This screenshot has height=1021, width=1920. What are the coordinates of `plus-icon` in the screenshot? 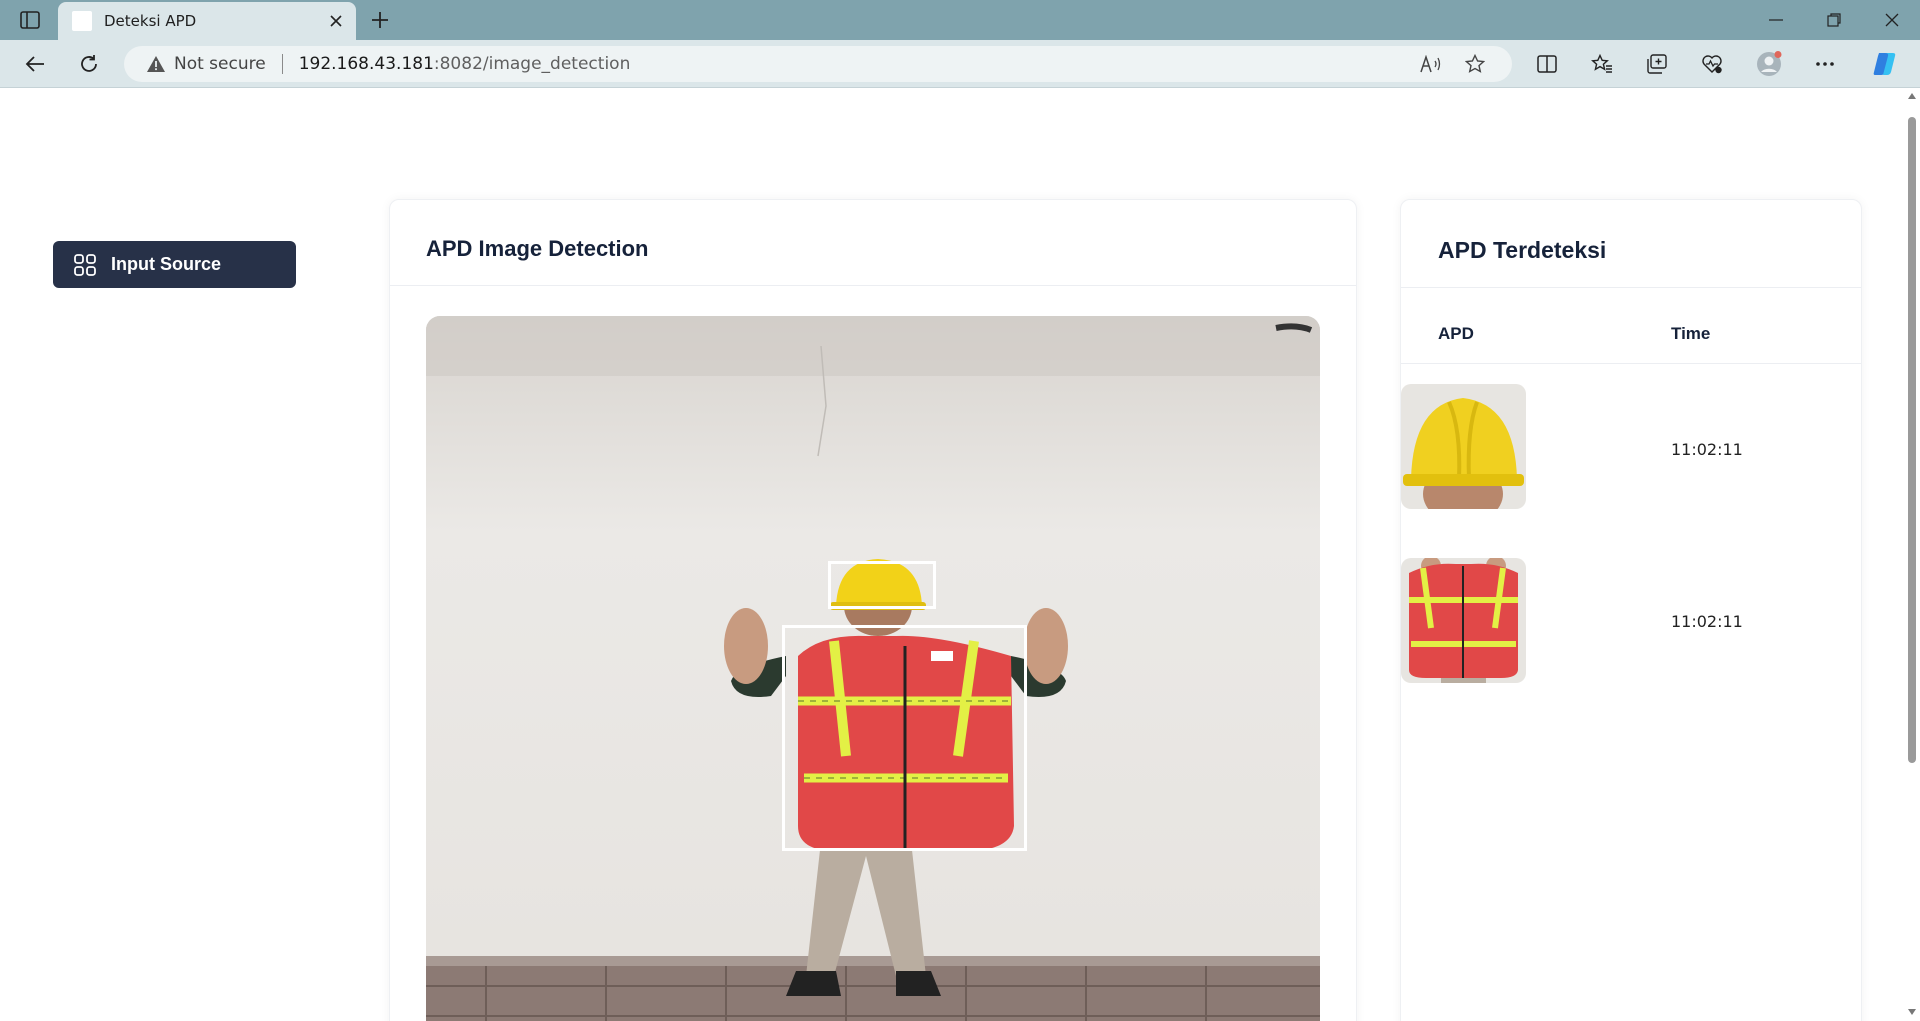 It's located at (380, 20).